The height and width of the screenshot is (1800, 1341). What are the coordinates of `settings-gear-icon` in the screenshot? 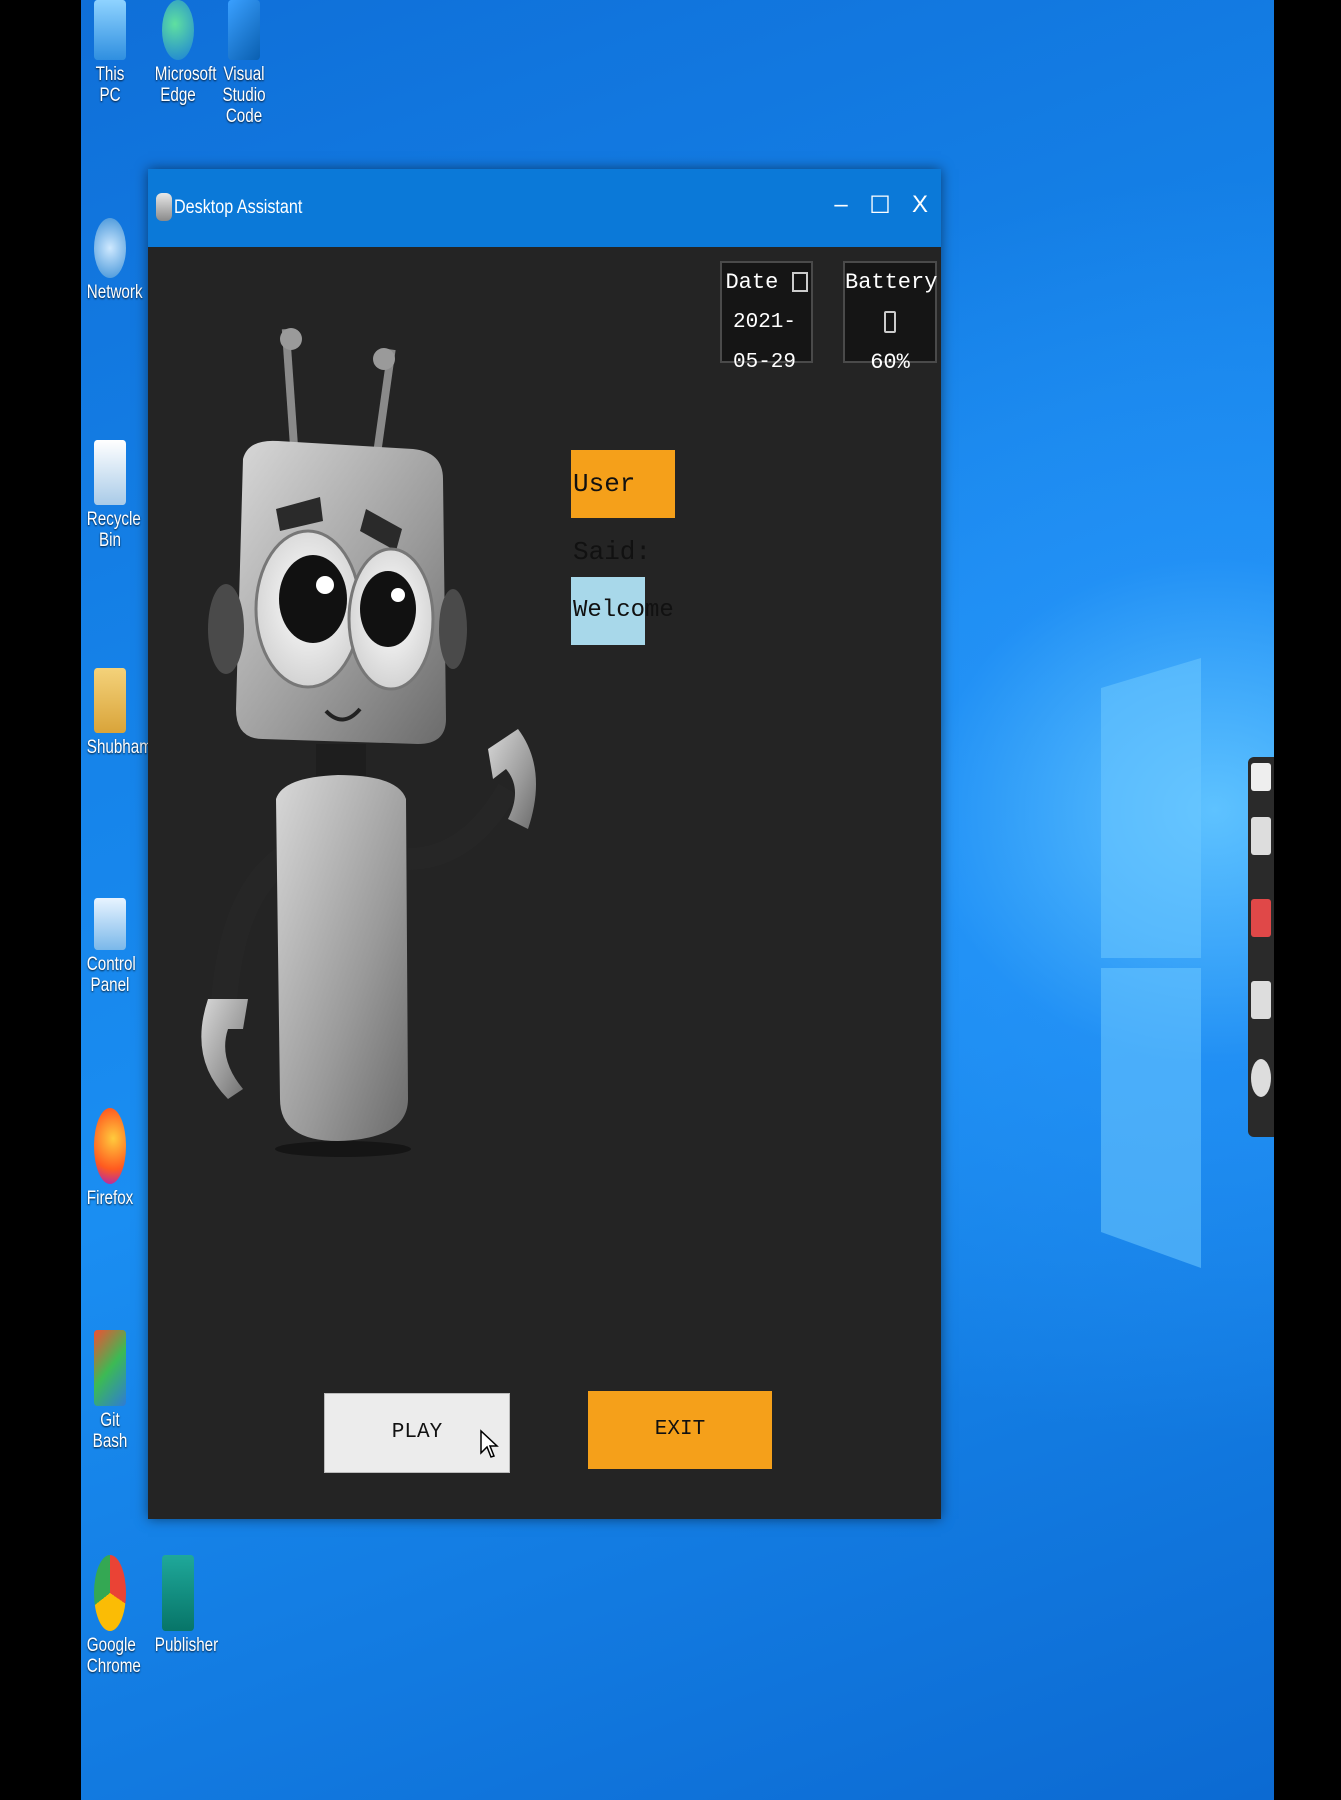 It's located at (1261, 1078).